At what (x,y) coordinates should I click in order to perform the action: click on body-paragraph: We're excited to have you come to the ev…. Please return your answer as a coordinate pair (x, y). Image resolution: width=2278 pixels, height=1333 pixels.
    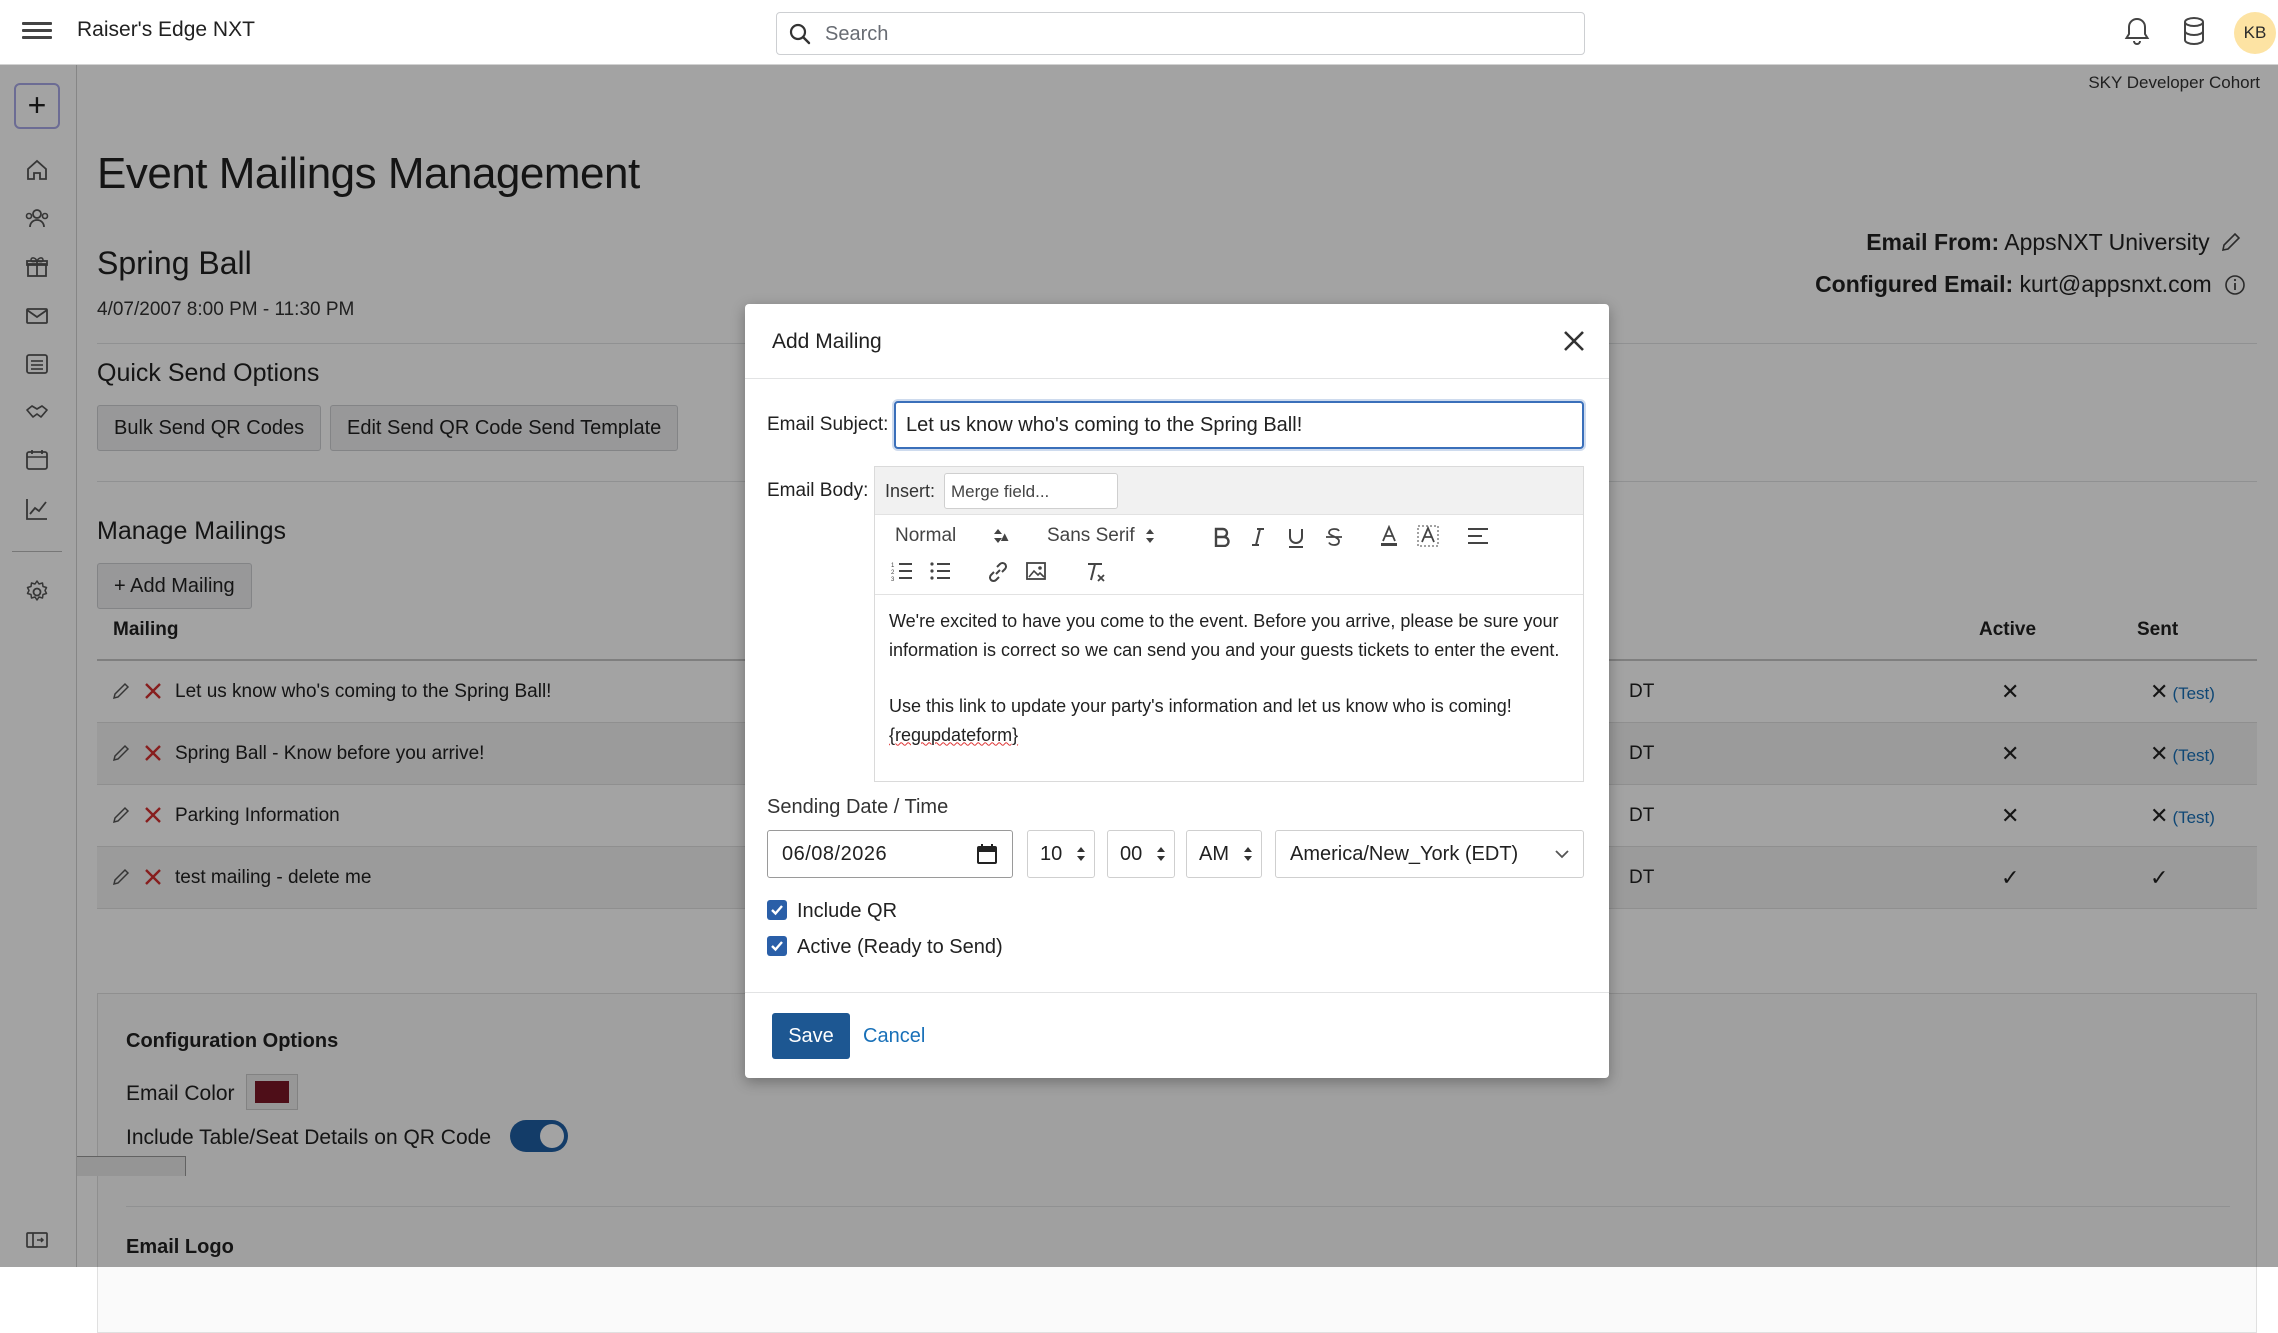
    Looking at the image, I should click on (1224, 635).